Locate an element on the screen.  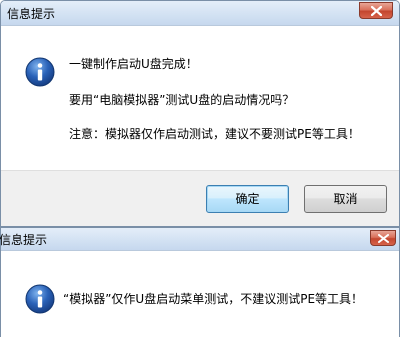
message-line: “模拟器”仅作U盘启动菜单测试，不建议测试PE等工具！ is located at coordinates (213, 299).